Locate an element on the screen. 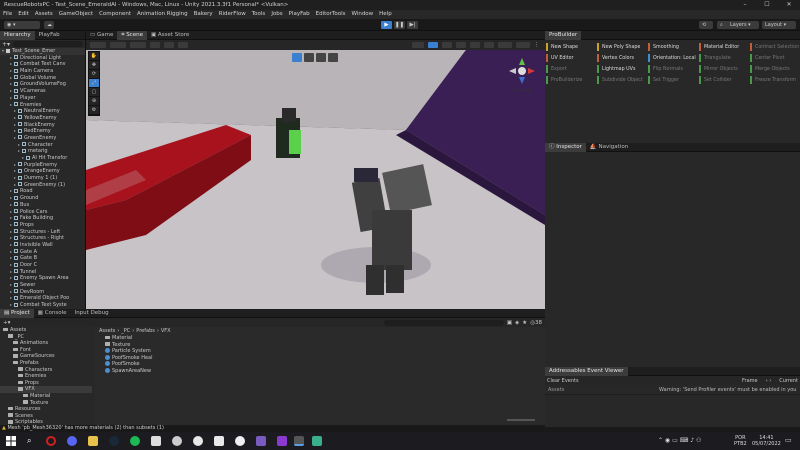  step-button: ▶| is located at coordinates (412, 25).